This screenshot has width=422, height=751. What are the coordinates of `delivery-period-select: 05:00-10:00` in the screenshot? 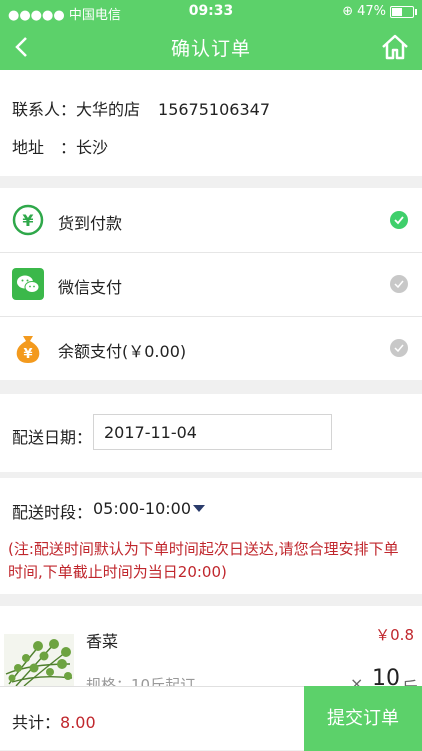 It's located at (142, 508).